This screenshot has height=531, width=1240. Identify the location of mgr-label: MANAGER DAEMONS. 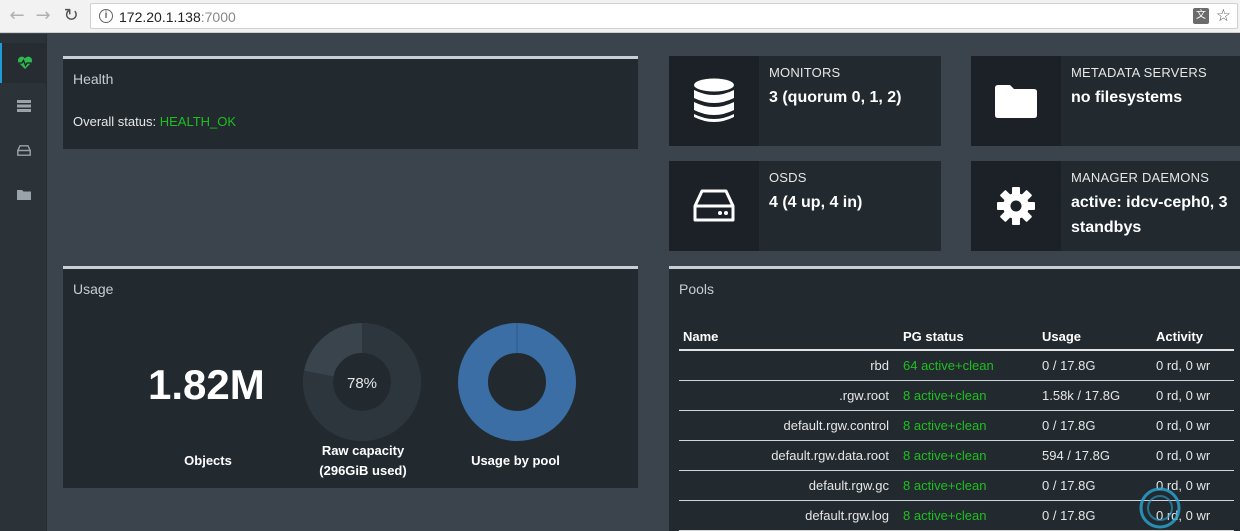
(1140, 177).